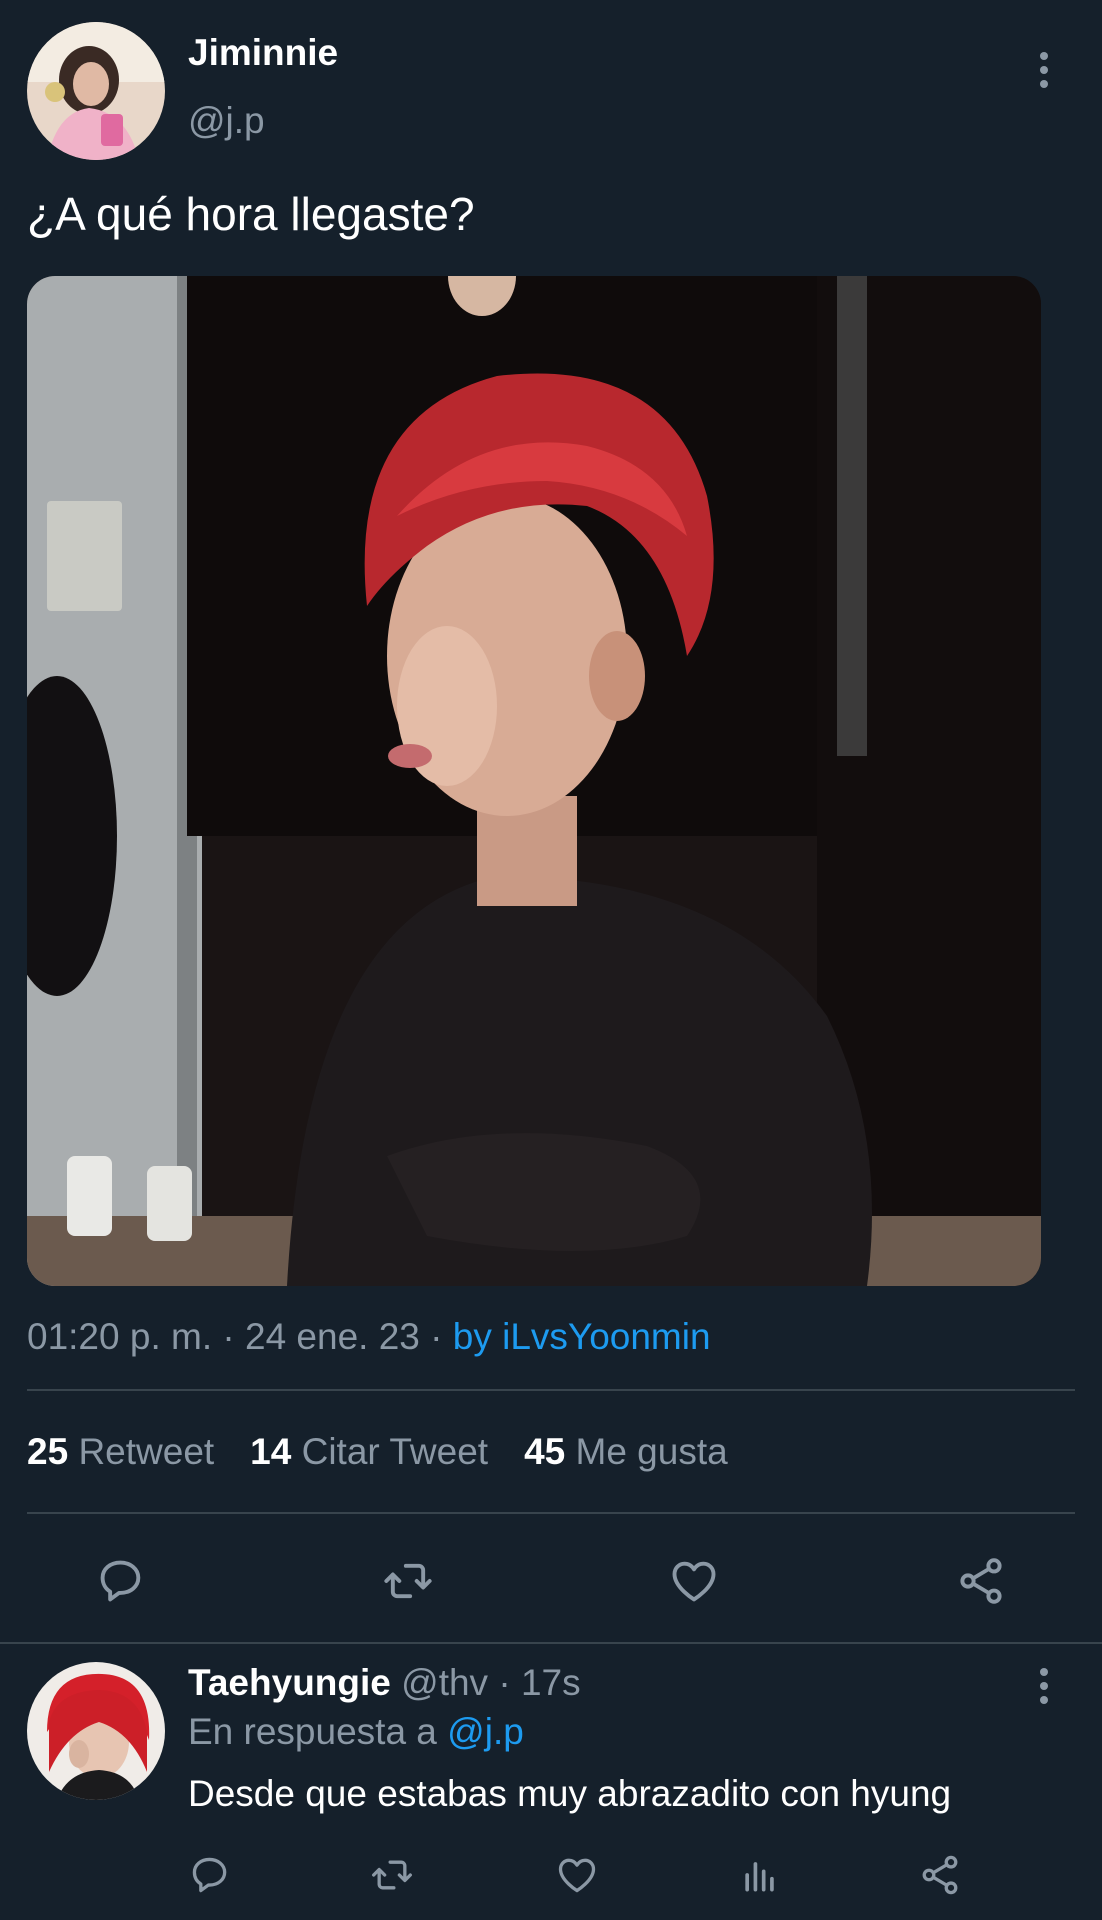 The width and height of the screenshot is (1102, 1920). Describe the element at coordinates (356, 1731) in the screenshot. I see `in-reply-to: En respuesta a @j.p` at that location.